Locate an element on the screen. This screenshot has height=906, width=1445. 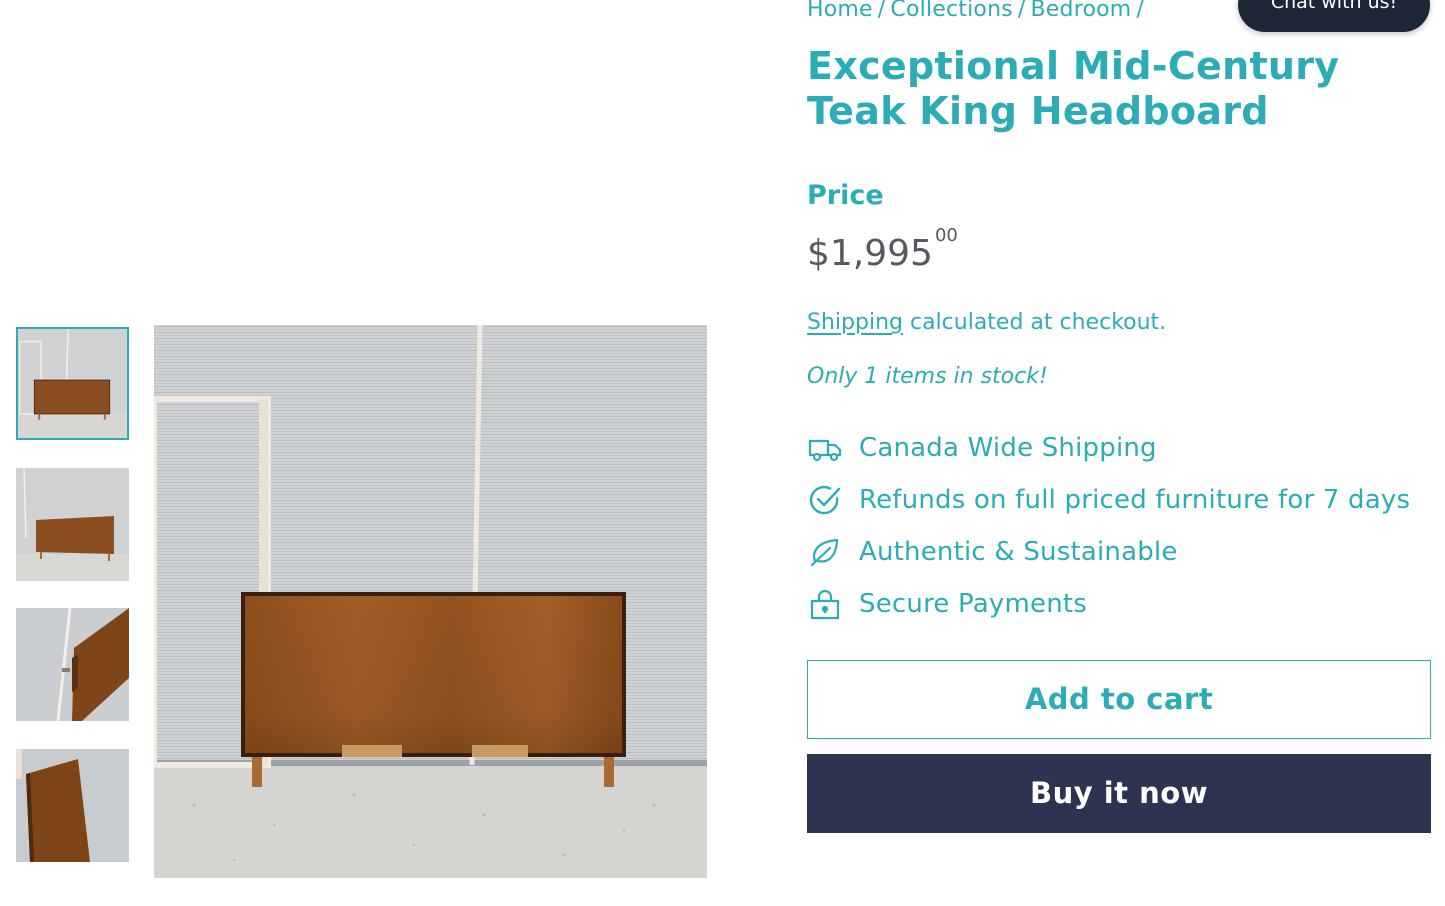
headboard-side-thumbnail-image is located at coordinates (72, 664).